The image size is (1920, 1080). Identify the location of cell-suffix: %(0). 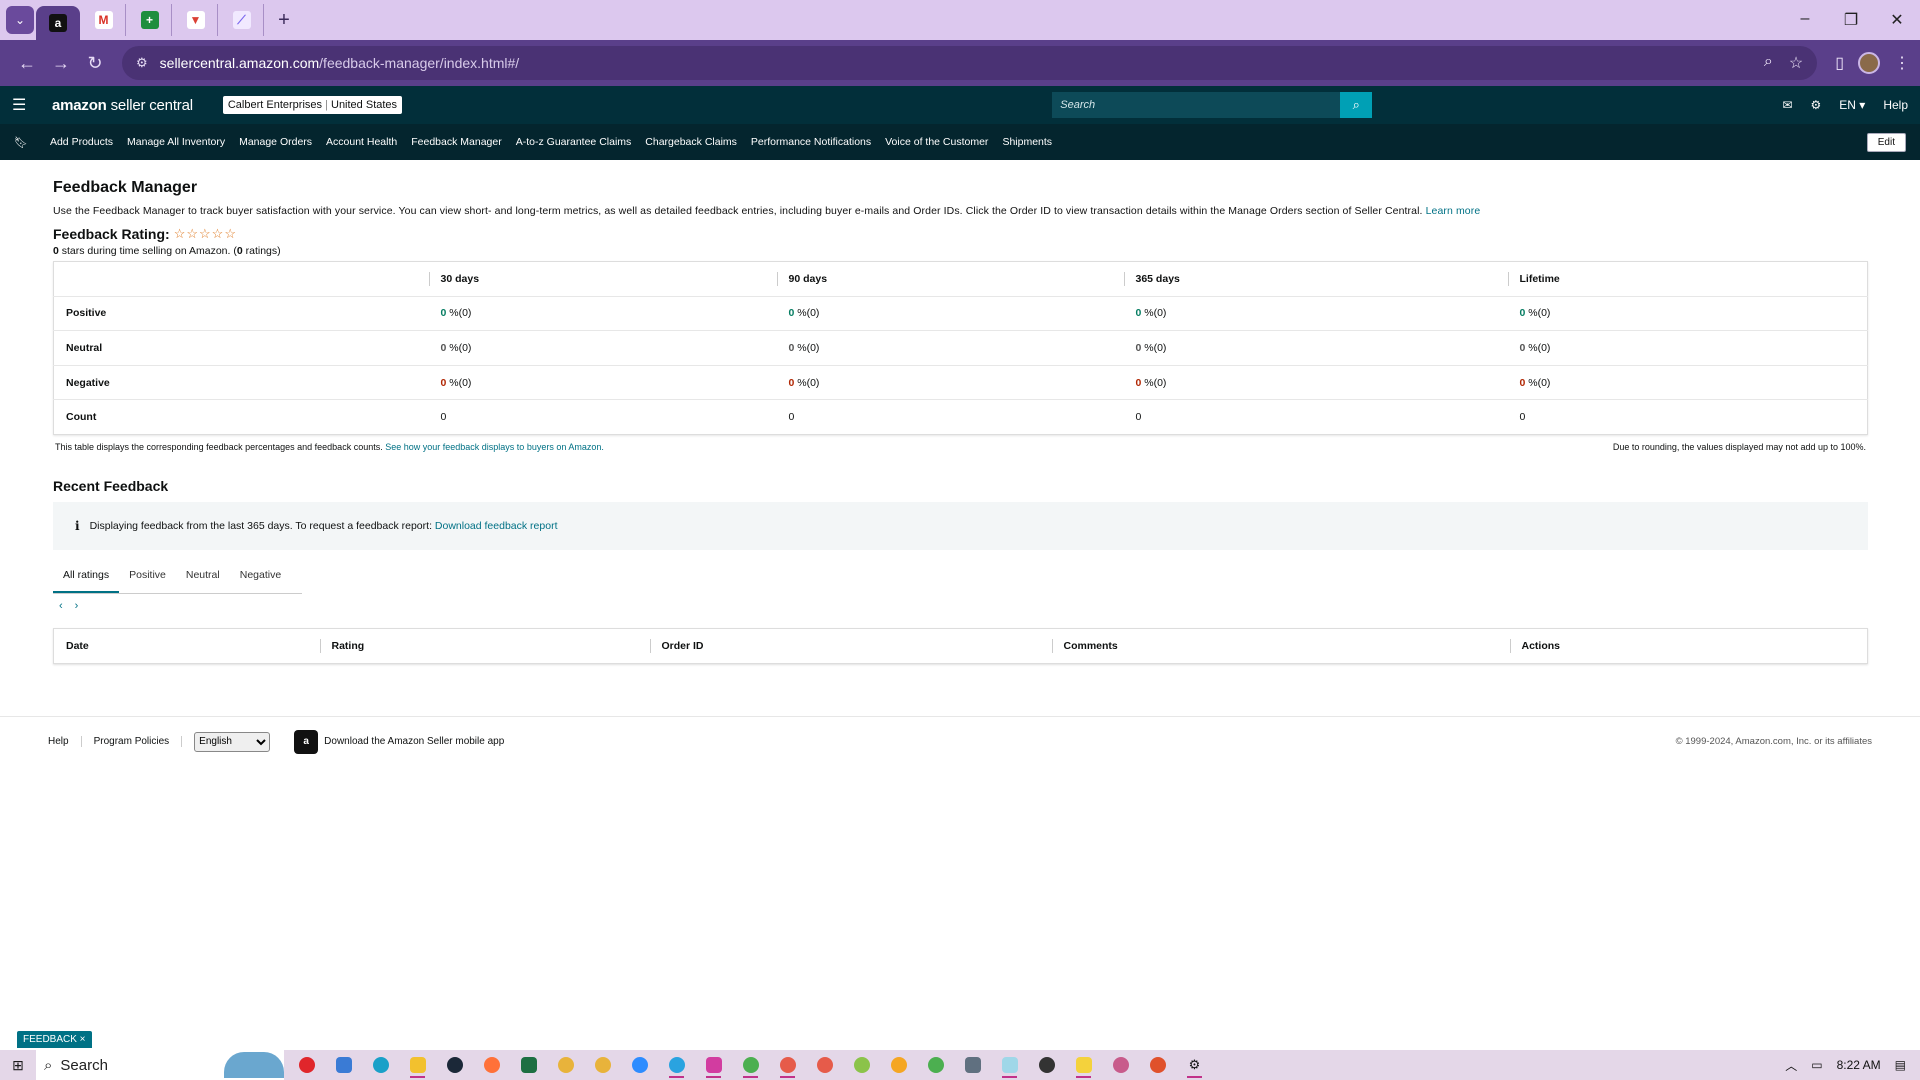
(807, 347).